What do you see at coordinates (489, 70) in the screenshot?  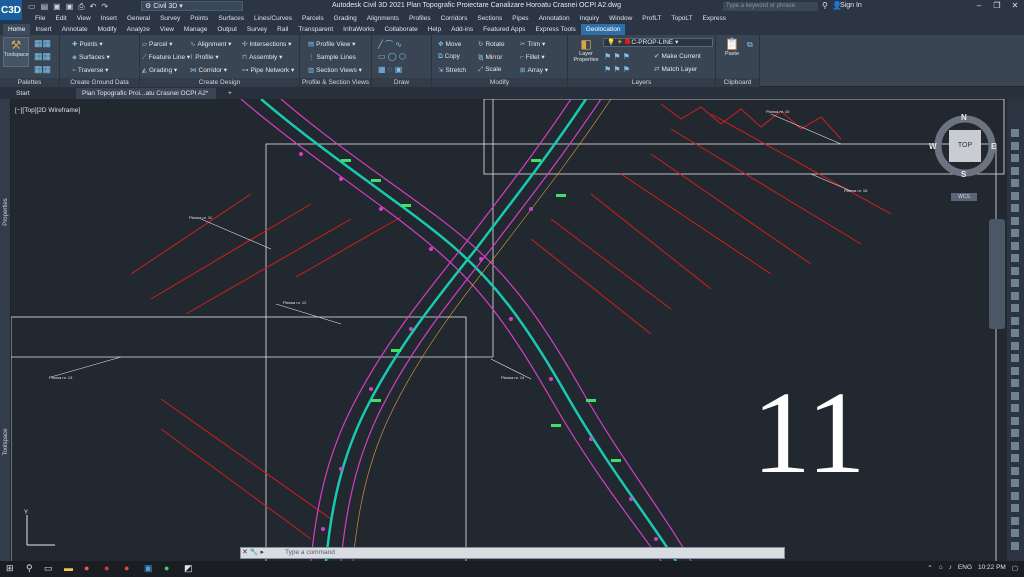 I see `scale-button: ⤢ Scale` at bounding box center [489, 70].